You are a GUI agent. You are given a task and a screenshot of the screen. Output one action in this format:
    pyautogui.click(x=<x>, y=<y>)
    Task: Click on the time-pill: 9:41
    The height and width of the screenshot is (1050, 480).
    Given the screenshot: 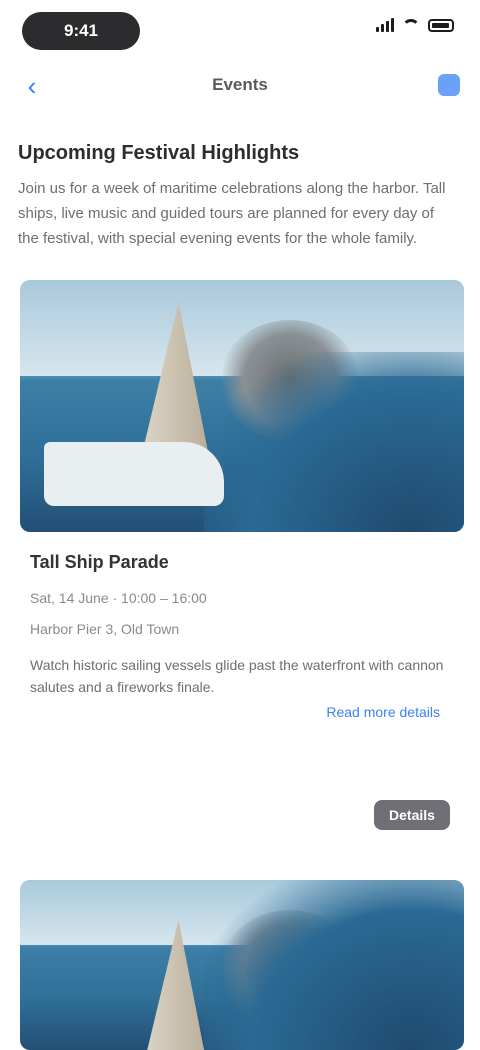 What is the action you would take?
    pyautogui.click(x=81, y=31)
    